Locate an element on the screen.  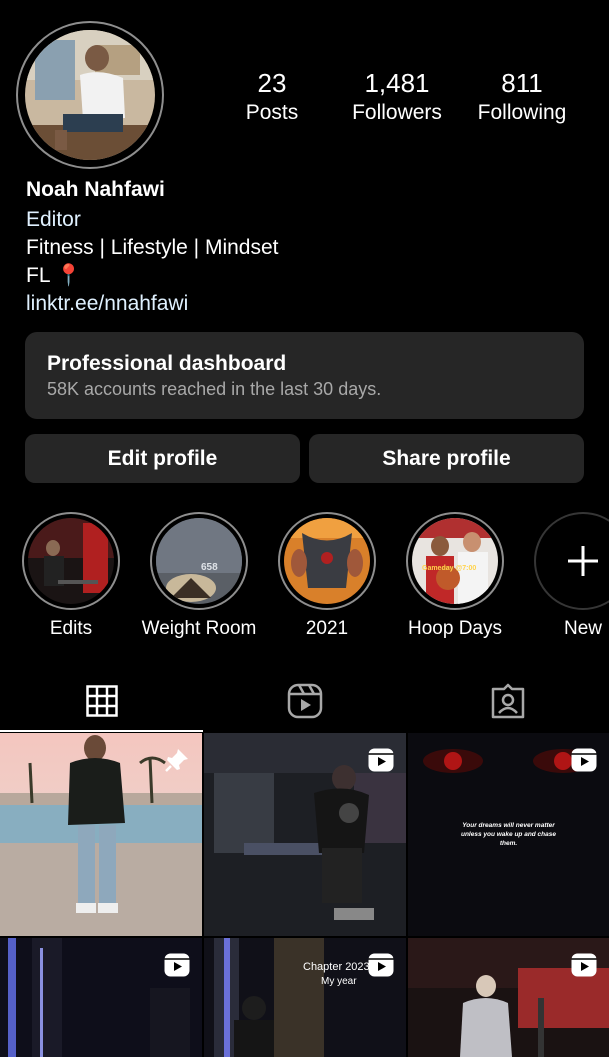
highlight-edits is located at coordinates (71, 561).